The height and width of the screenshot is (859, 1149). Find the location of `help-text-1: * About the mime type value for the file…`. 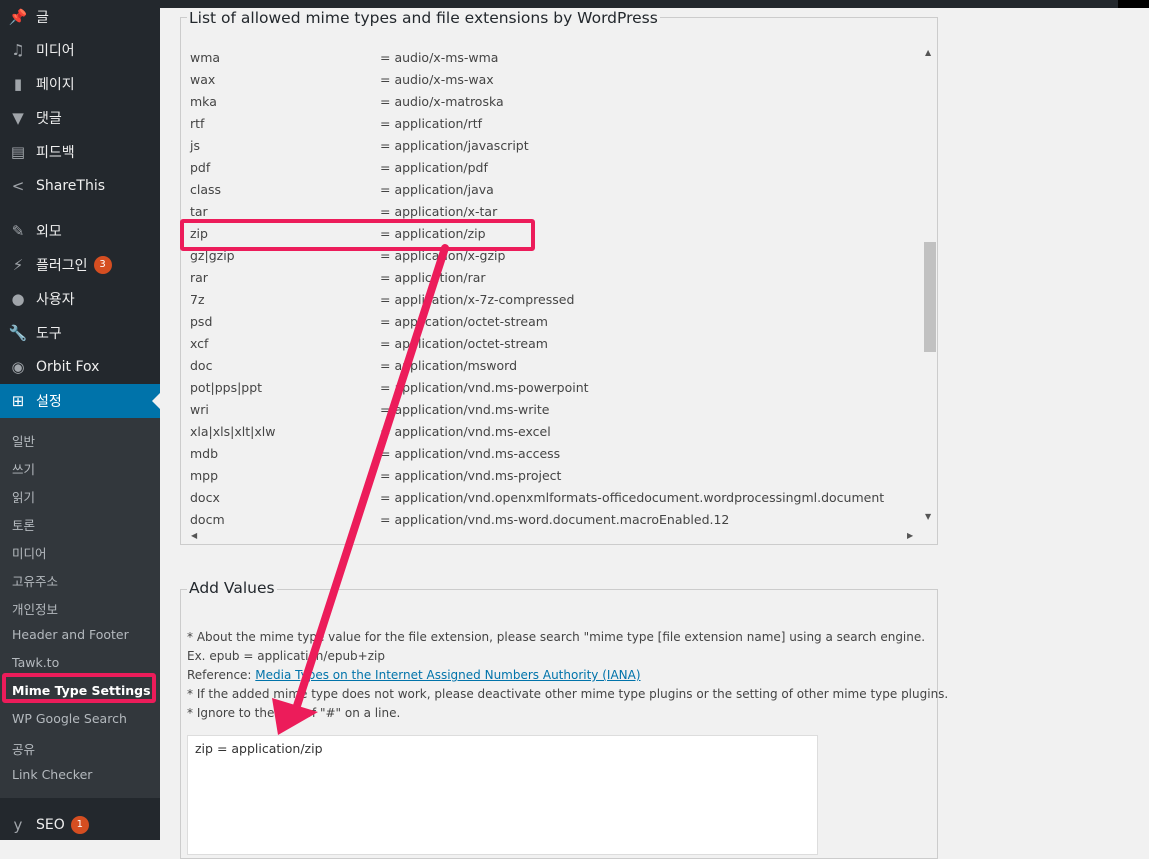

help-text-1: * About the mime type value for the file… is located at coordinates (556, 637).